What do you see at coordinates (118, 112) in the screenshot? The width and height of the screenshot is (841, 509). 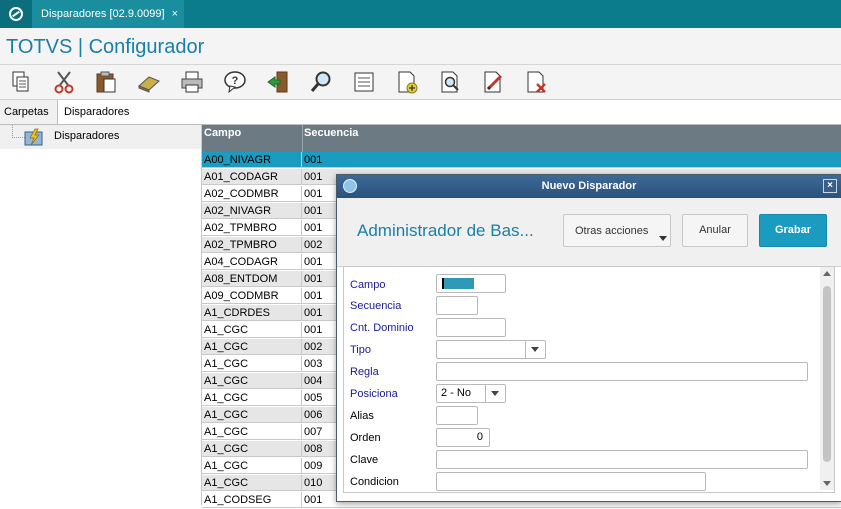 I see `tab-disparadores-list: Disparadores` at bounding box center [118, 112].